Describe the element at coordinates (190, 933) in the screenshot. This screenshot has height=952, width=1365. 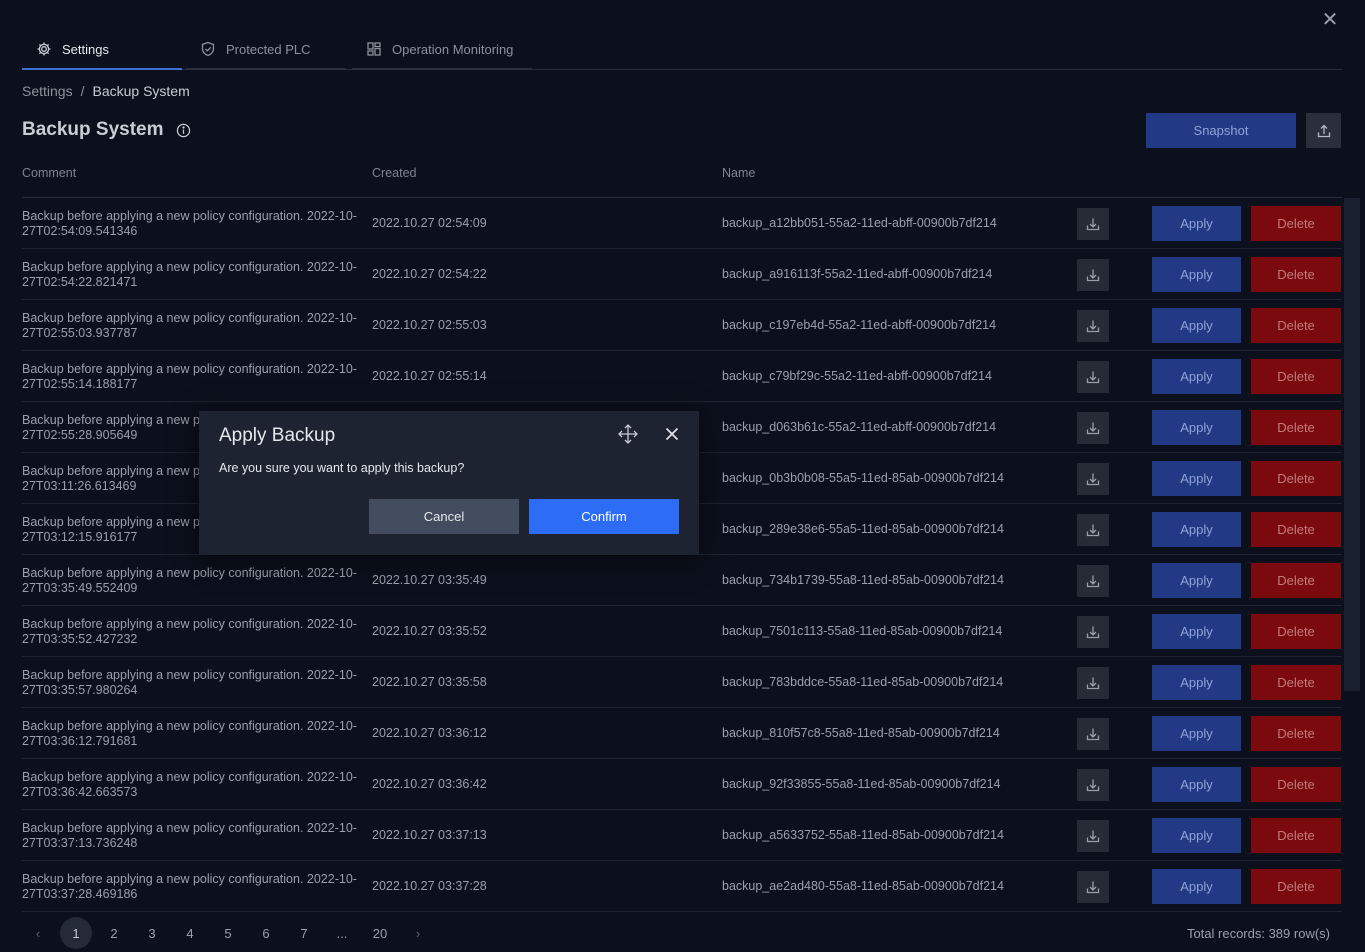
I see `page-button-4: 4` at that location.